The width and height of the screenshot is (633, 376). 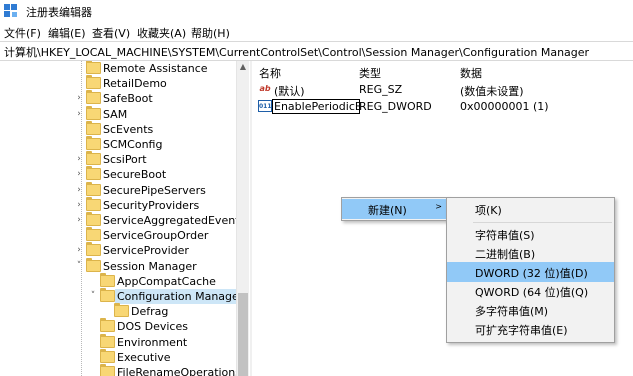 I want to click on tree-item: Defrag, so click(x=118, y=311).